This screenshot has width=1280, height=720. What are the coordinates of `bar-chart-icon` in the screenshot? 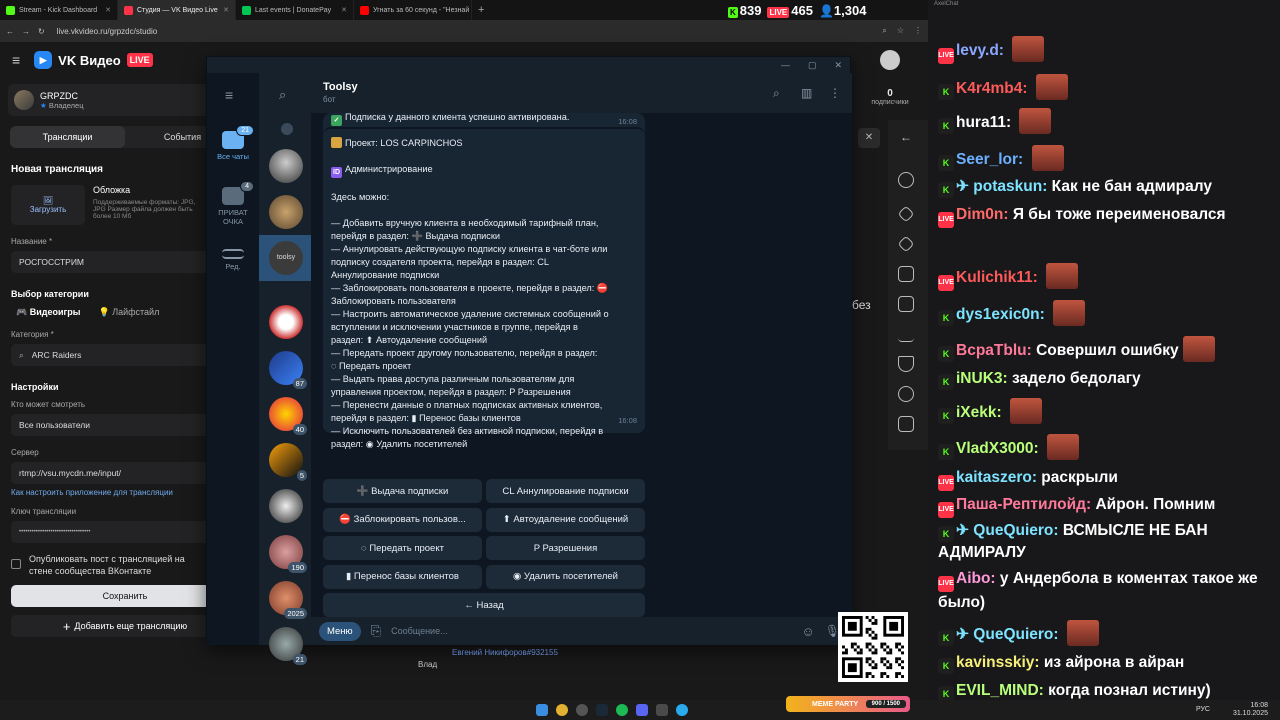 It's located at (906, 334).